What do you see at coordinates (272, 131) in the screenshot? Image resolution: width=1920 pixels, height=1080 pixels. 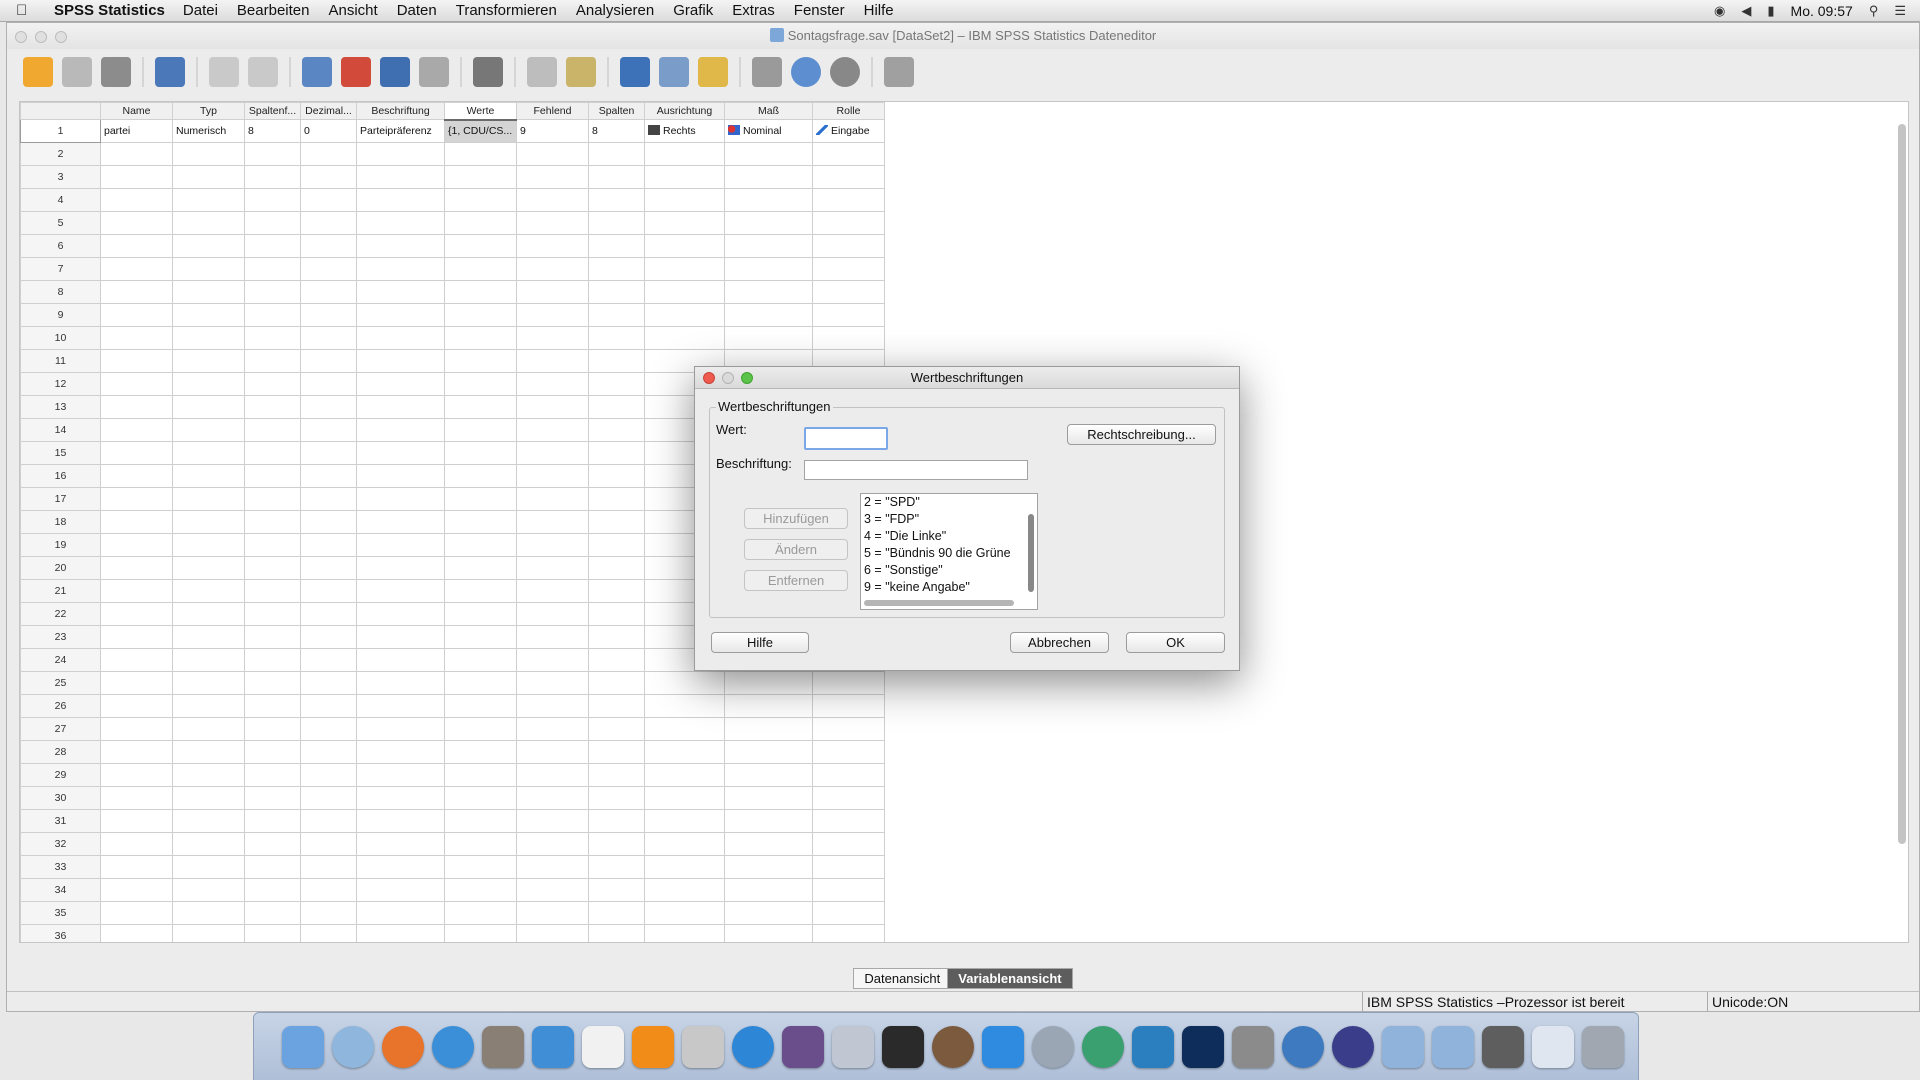 I see `cell-spaltenformat: 8` at bounding box center [272, 131].